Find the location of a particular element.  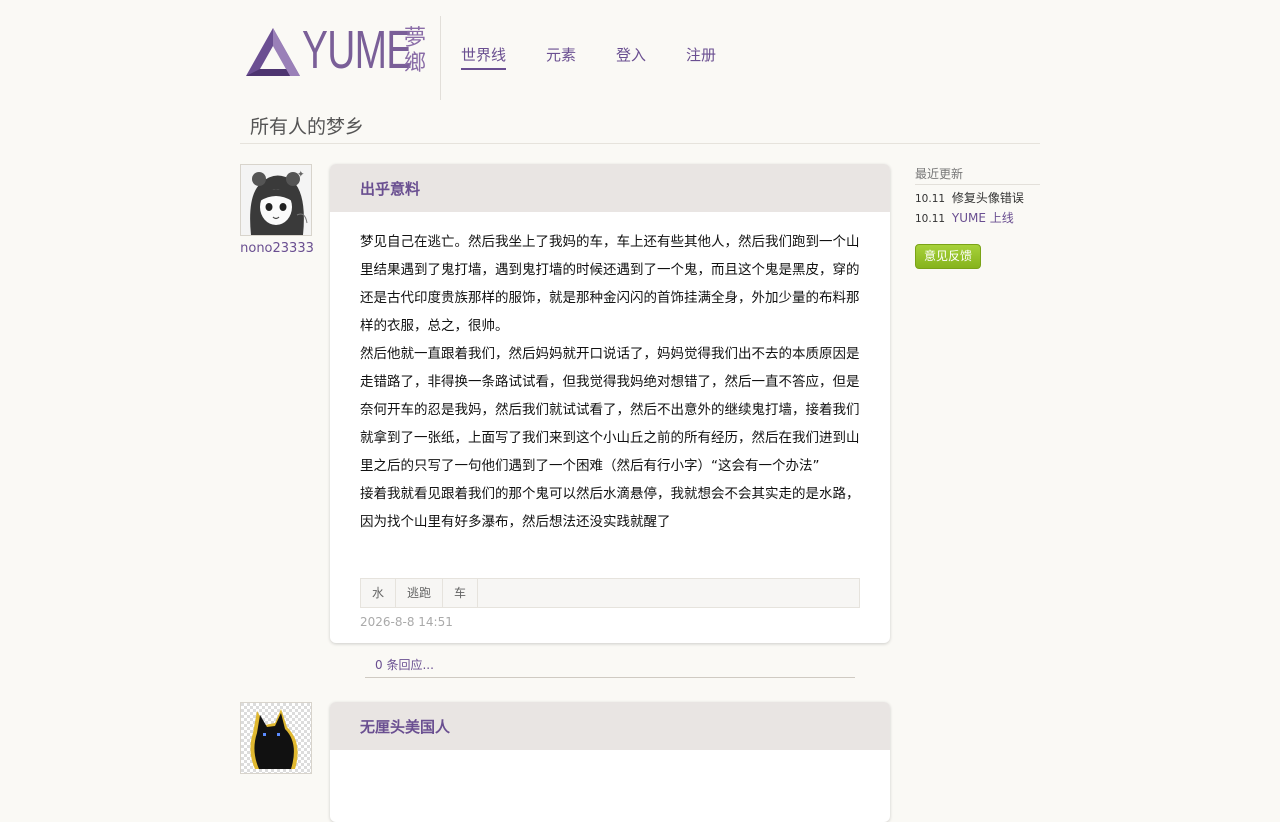

nav-elements: 元素 is located at coordinates (561, 57).